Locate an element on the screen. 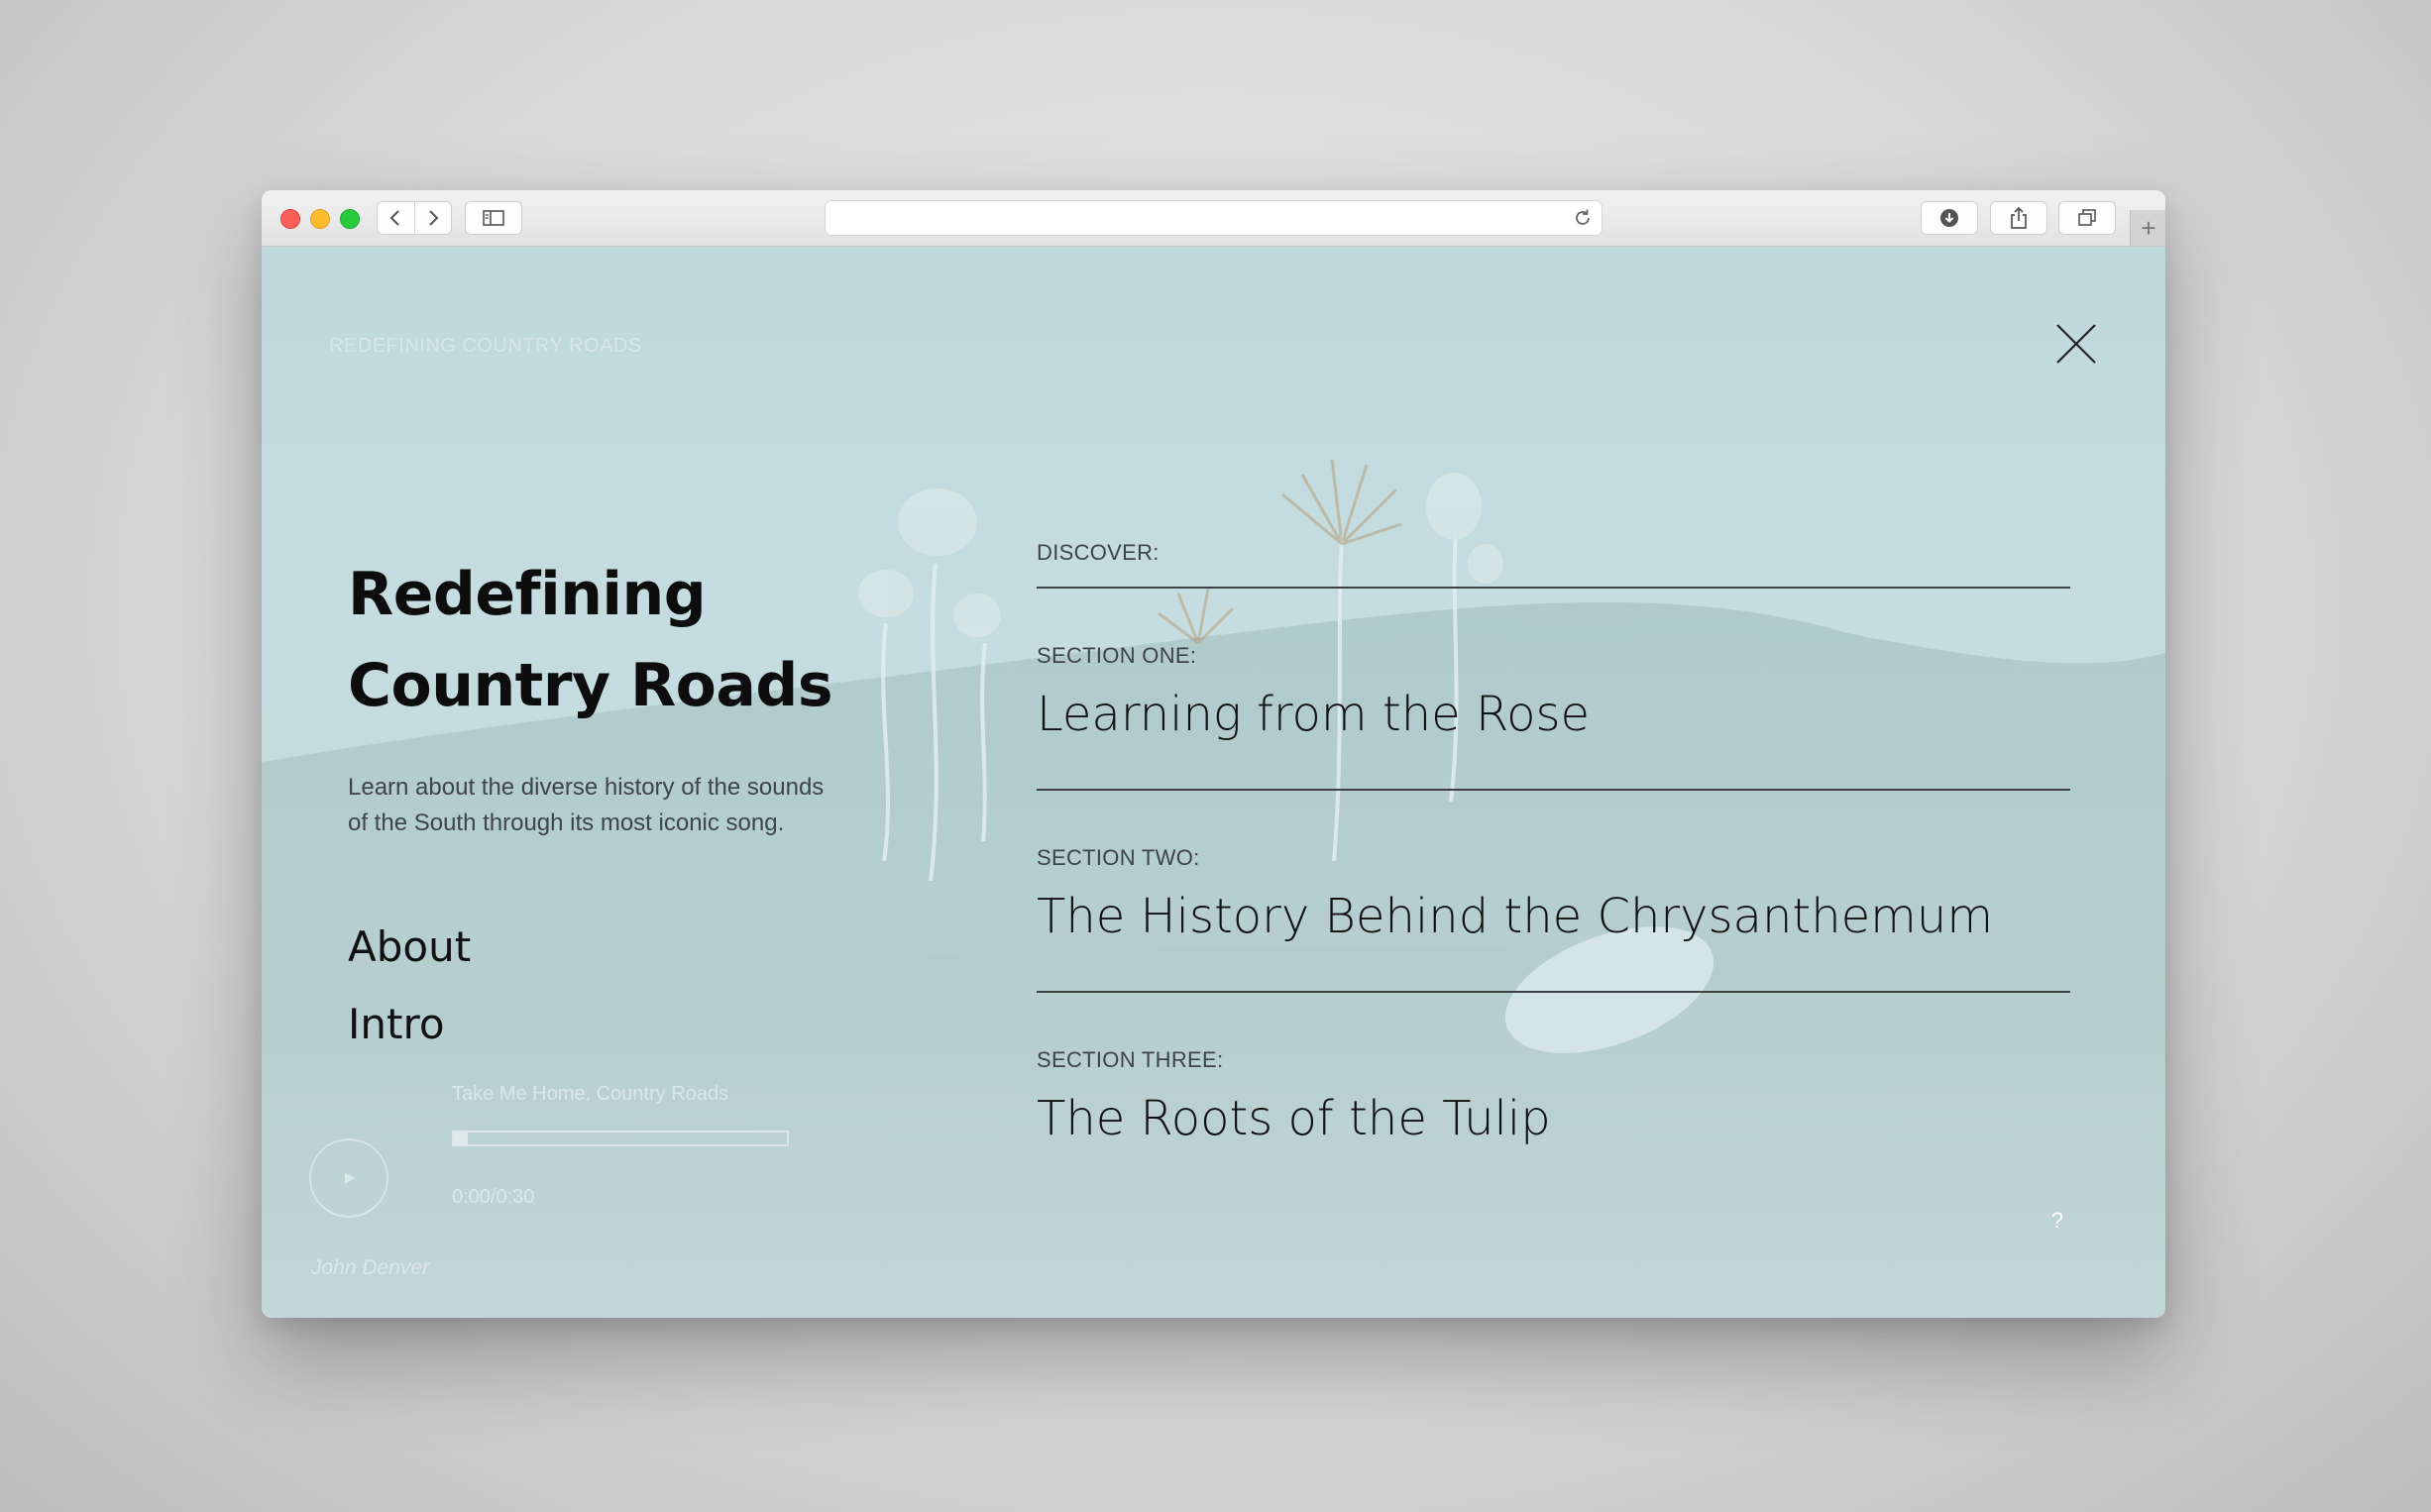 Image resolution: width=2431 pixels, height=1512 pixels. minimize-window-button is located at coordinates (320, 219).